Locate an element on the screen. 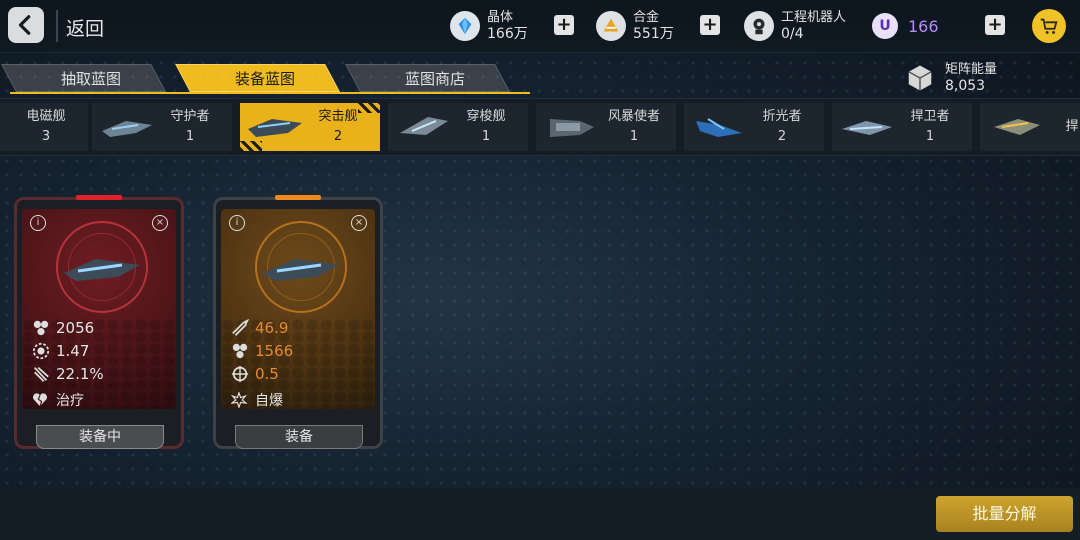 The image size is (1080, 540). ship-type-bar: 电磁舰 3 守护者 1 突击舰 2 穿梭舰 1 风暴使者 1 折光者 2 捍卫者 1 捍 is located at coordinates (540, 127).